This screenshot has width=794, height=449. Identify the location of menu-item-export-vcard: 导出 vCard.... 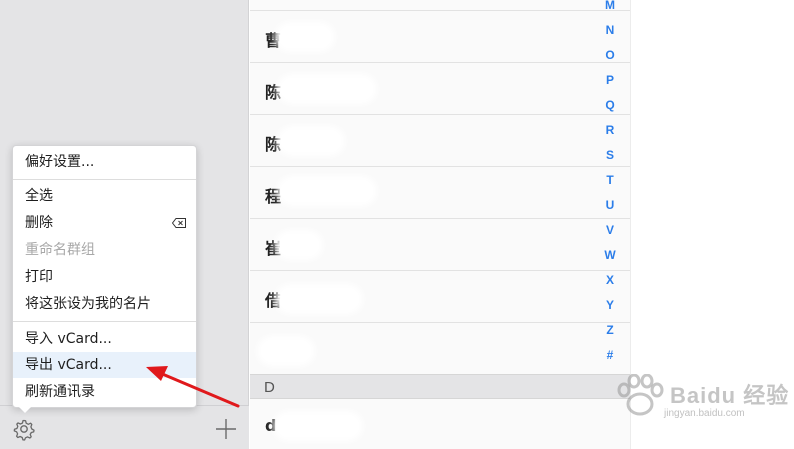
(104, 365).